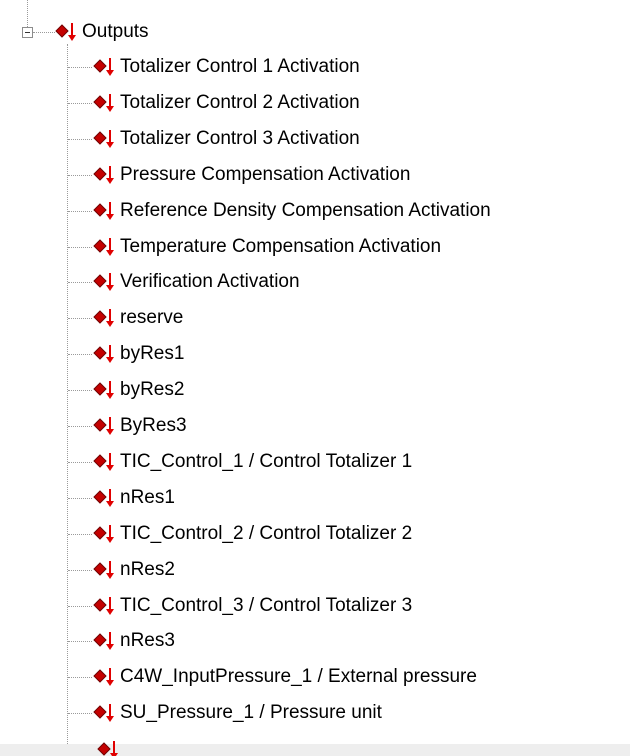 The width and height of the screenshot is (630, 756). I want to click on tree-node-item: Pressure Compensation Activation, so click(252, 175).